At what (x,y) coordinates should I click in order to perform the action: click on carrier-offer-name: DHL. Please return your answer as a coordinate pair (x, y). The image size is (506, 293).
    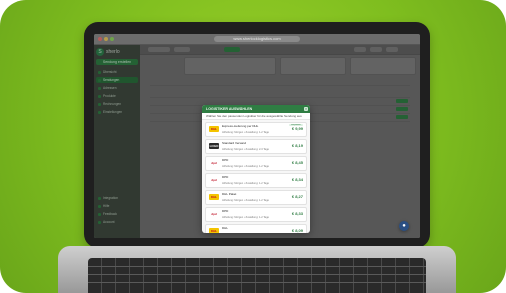
    Looking at the image, I should click on (225, 228).